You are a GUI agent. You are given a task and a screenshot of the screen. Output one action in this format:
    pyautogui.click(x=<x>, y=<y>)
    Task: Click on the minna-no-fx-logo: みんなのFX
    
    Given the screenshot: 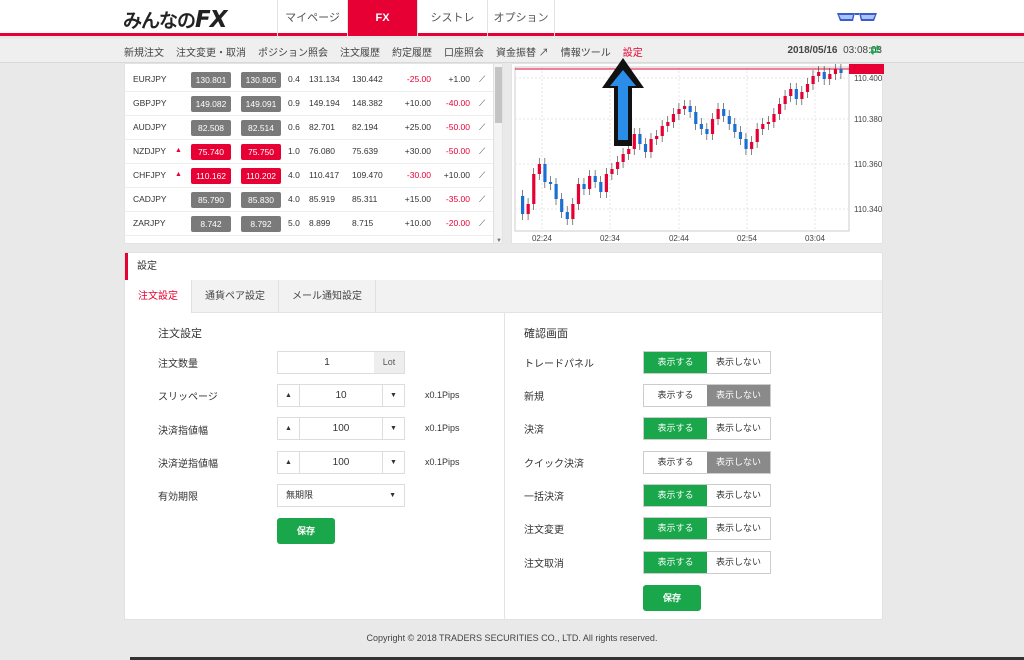 What is the action you would take?
    pyautogui.click(x=175, y=19)
    